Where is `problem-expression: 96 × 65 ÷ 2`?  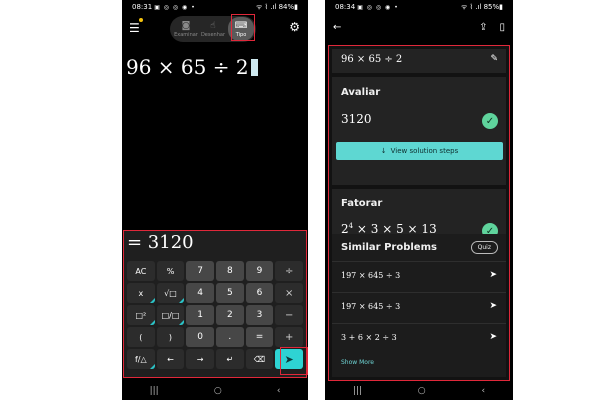
problem-expression: 96 × 65 ÷ 2 is located at coordinates (372, 59).